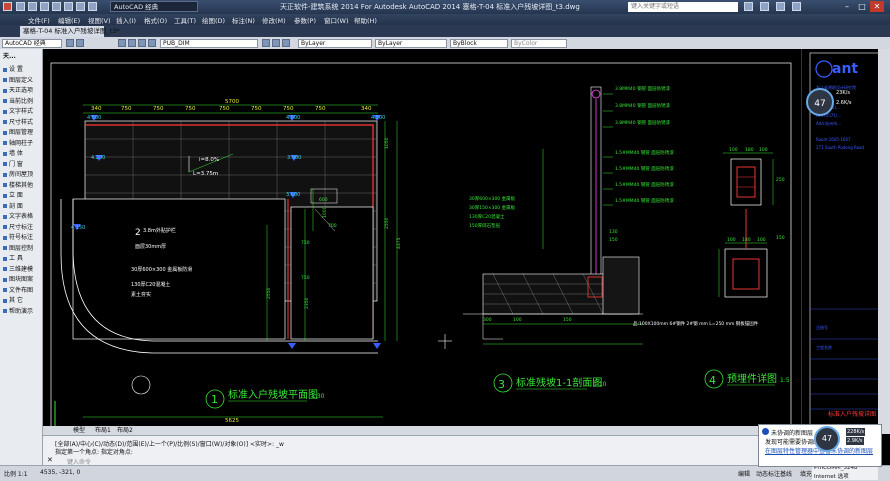  I want to click on palette-item: 轴网柱子, so click(18, 142).